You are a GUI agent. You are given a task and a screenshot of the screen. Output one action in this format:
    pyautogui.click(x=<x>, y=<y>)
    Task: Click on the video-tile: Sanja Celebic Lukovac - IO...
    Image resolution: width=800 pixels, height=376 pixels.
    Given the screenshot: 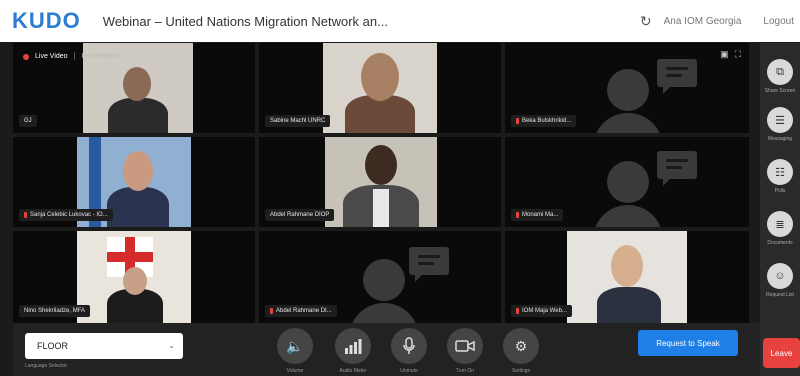 What is the action you would take?
    pyautogui.click(x=134, y=182)
    